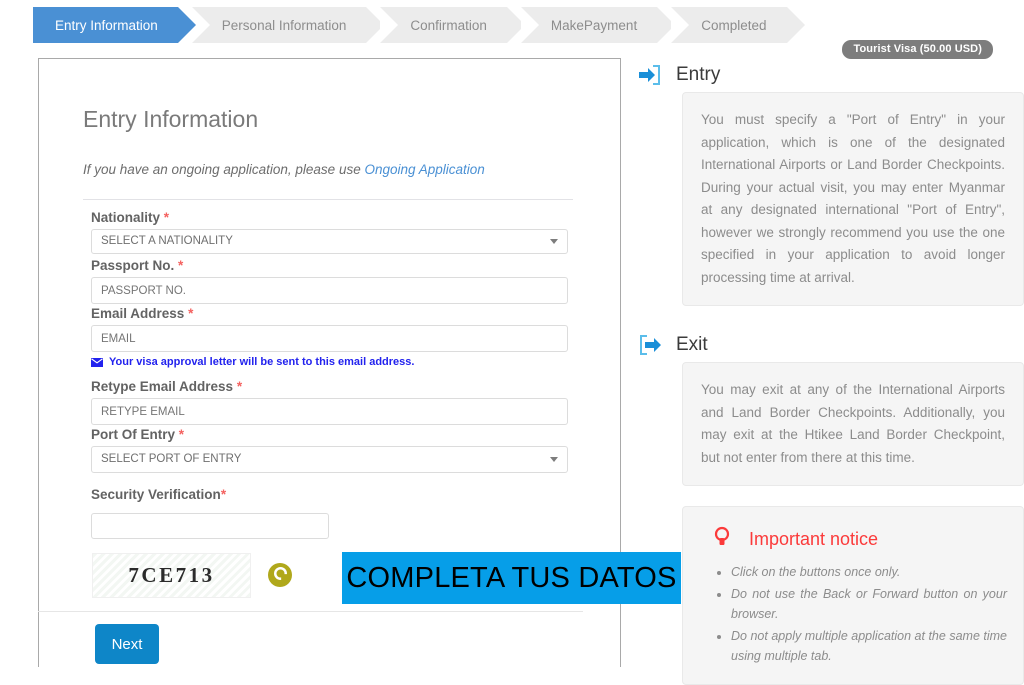 Image resolution: width=1024 pixels, height=685 pixels. I want to click on wizard-step-completed: Completed, so click(738, 25).